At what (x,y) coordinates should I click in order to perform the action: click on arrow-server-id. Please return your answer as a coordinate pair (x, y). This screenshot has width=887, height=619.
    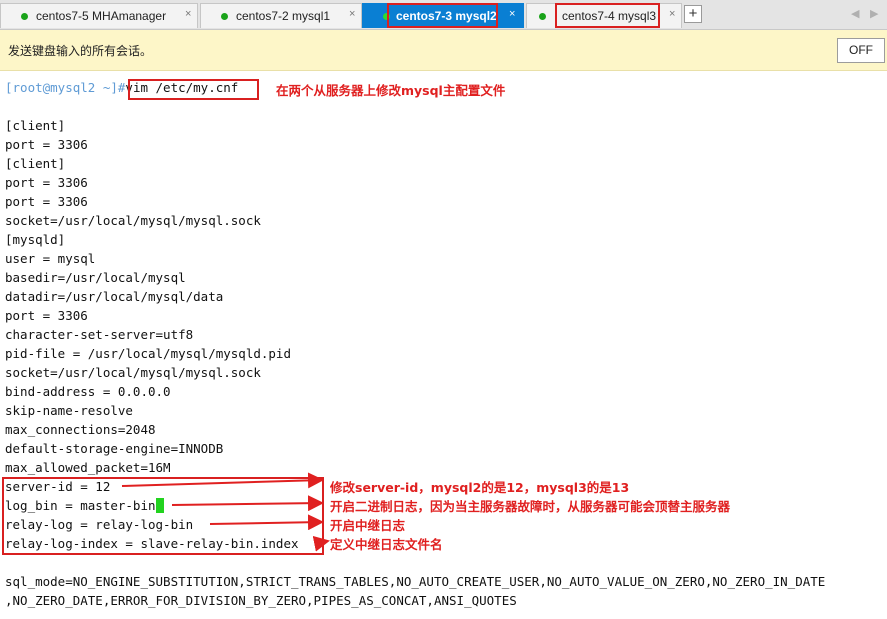
    Looking at the image, I should click on (222, 480).